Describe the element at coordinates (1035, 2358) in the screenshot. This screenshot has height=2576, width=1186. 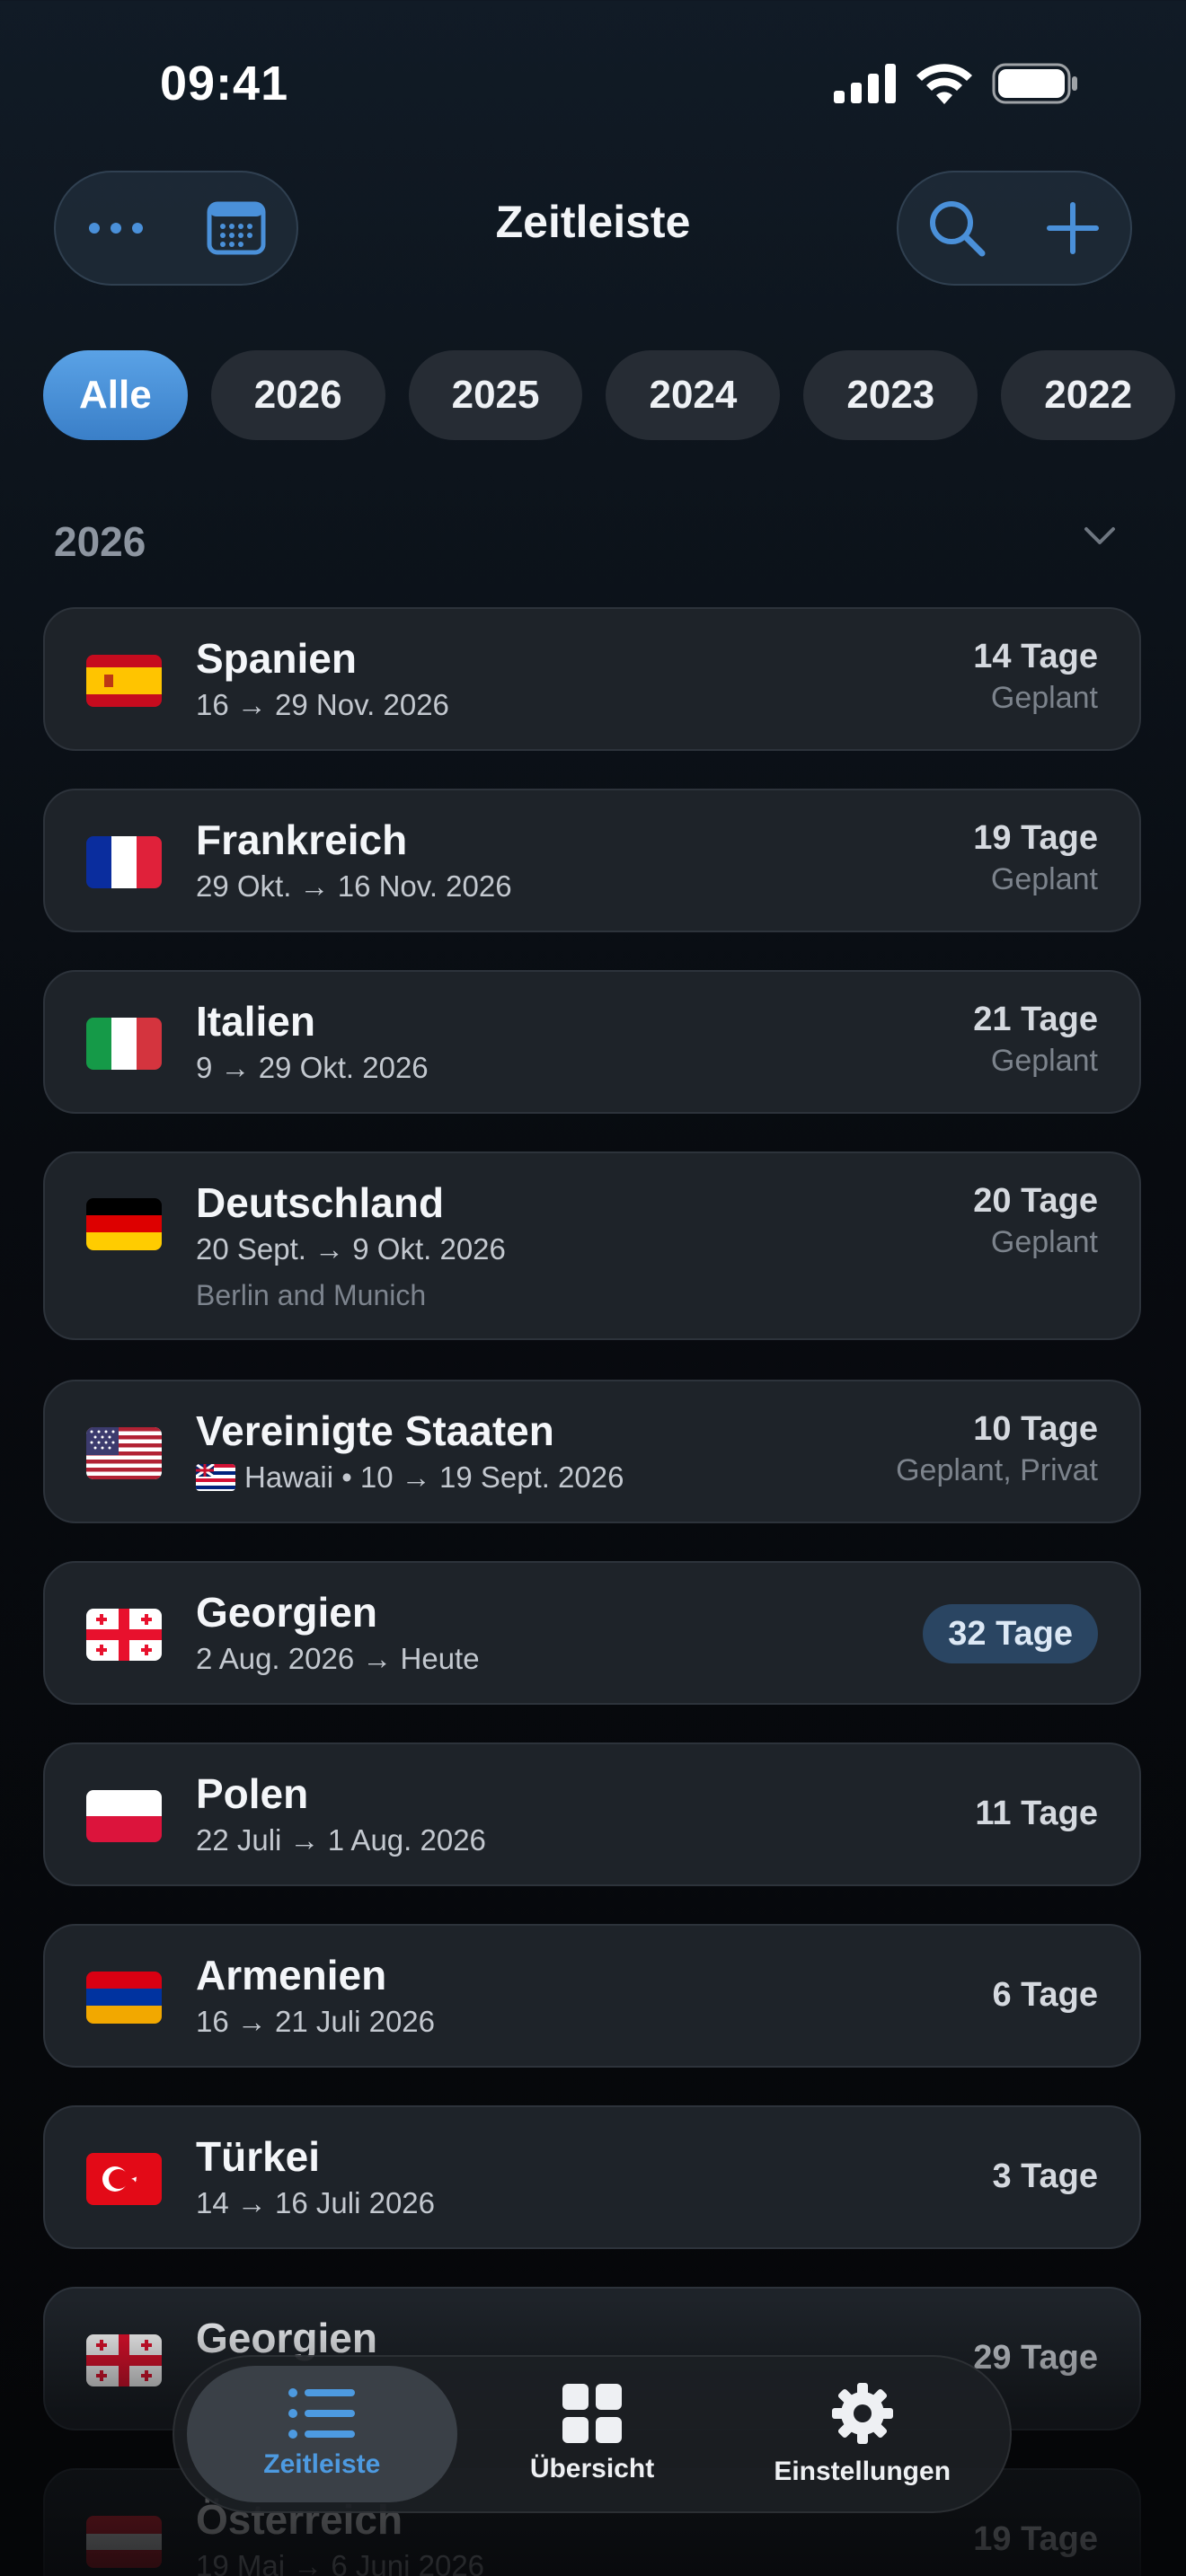
I see `trip-days: 29 Tage` at that location.